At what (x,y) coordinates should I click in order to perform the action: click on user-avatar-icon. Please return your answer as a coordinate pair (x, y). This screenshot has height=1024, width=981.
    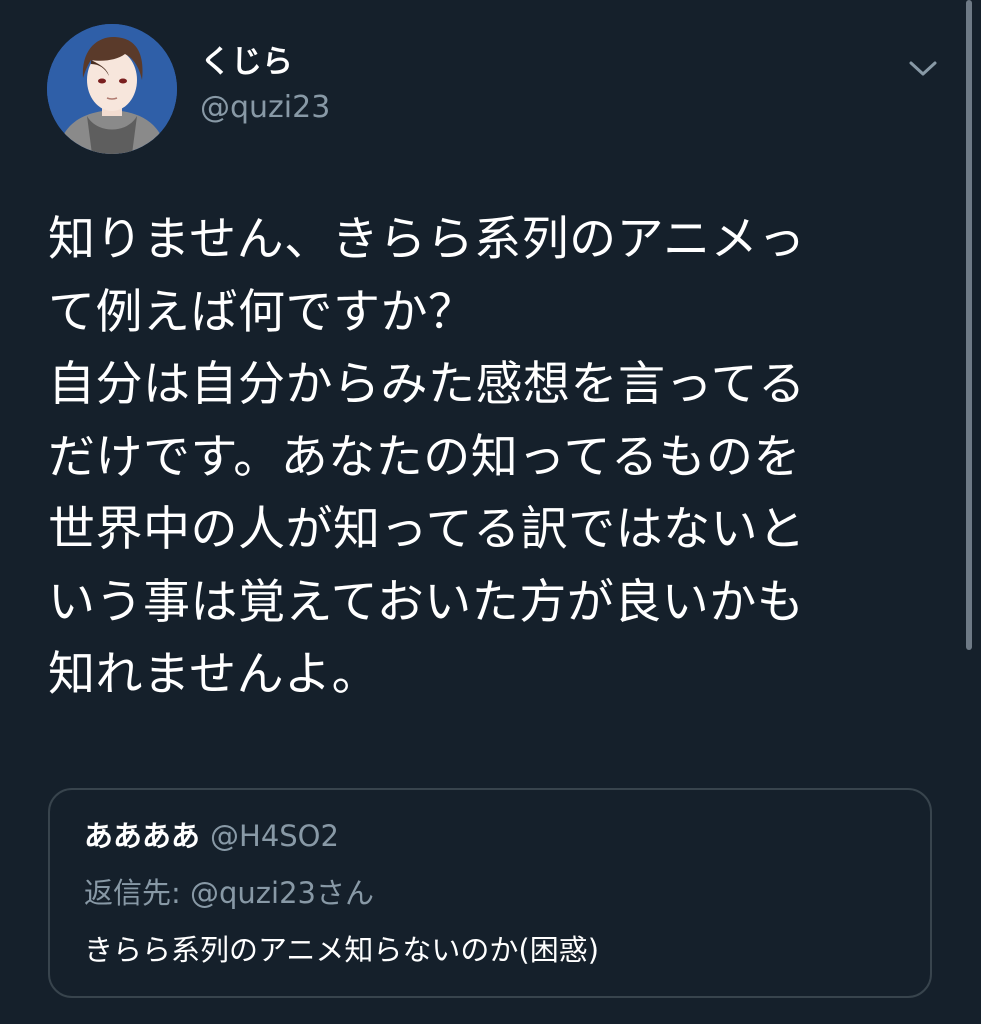
    Looking at the image, I should click on (112, 89).